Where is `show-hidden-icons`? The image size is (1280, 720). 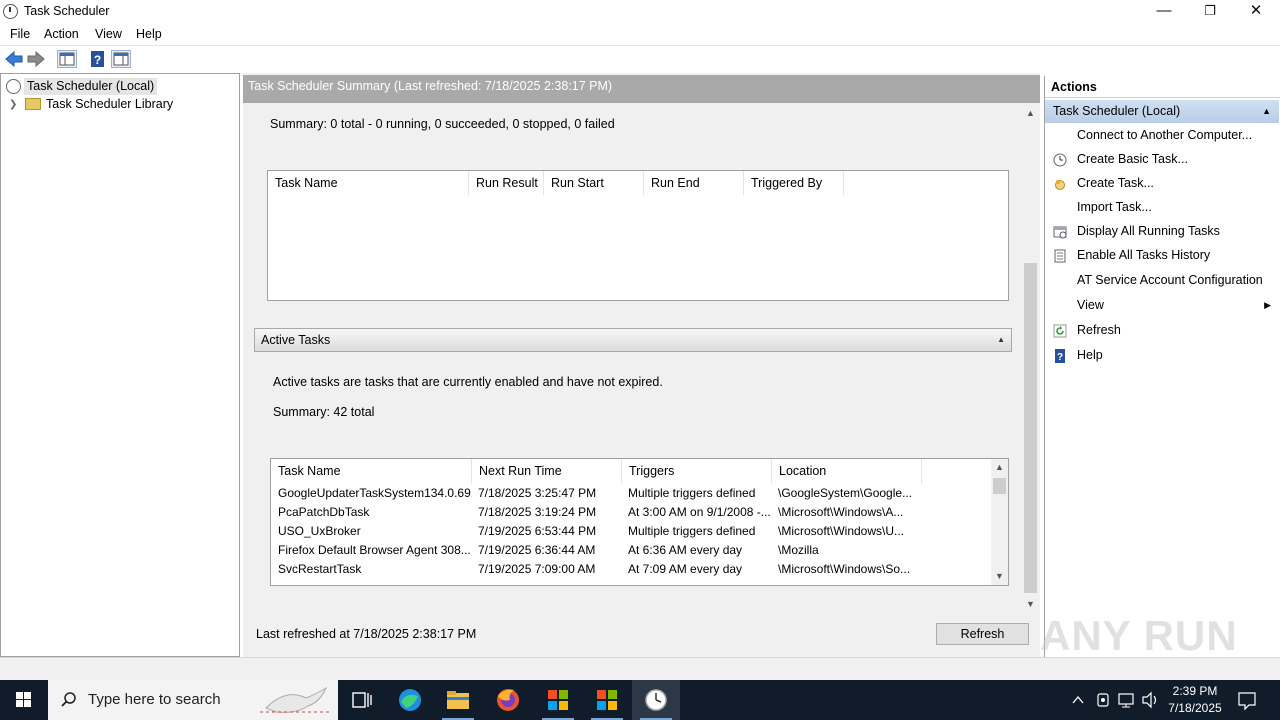
show-hidden-icons is located at coordinates (1078, 700).